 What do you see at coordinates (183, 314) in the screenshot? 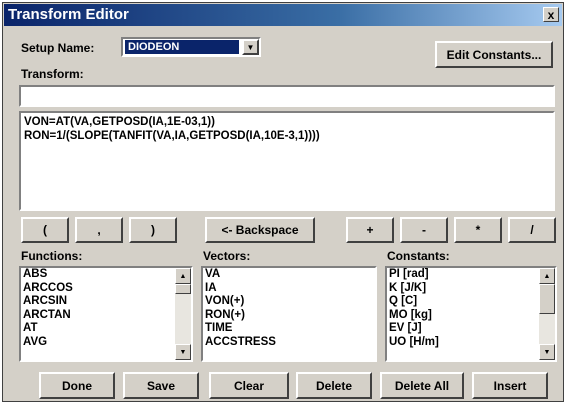
I see `functions-scrollbar: ▲ ▼` at bounding box center [183, 314].